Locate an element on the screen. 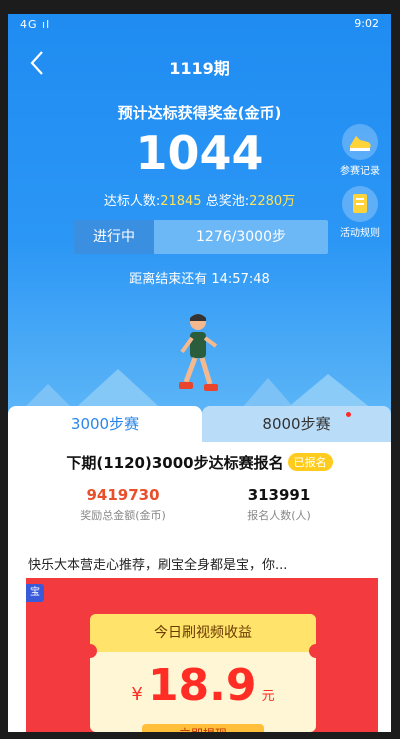  ad-amount-value: 18.9 is located at coordinates (202, 685).